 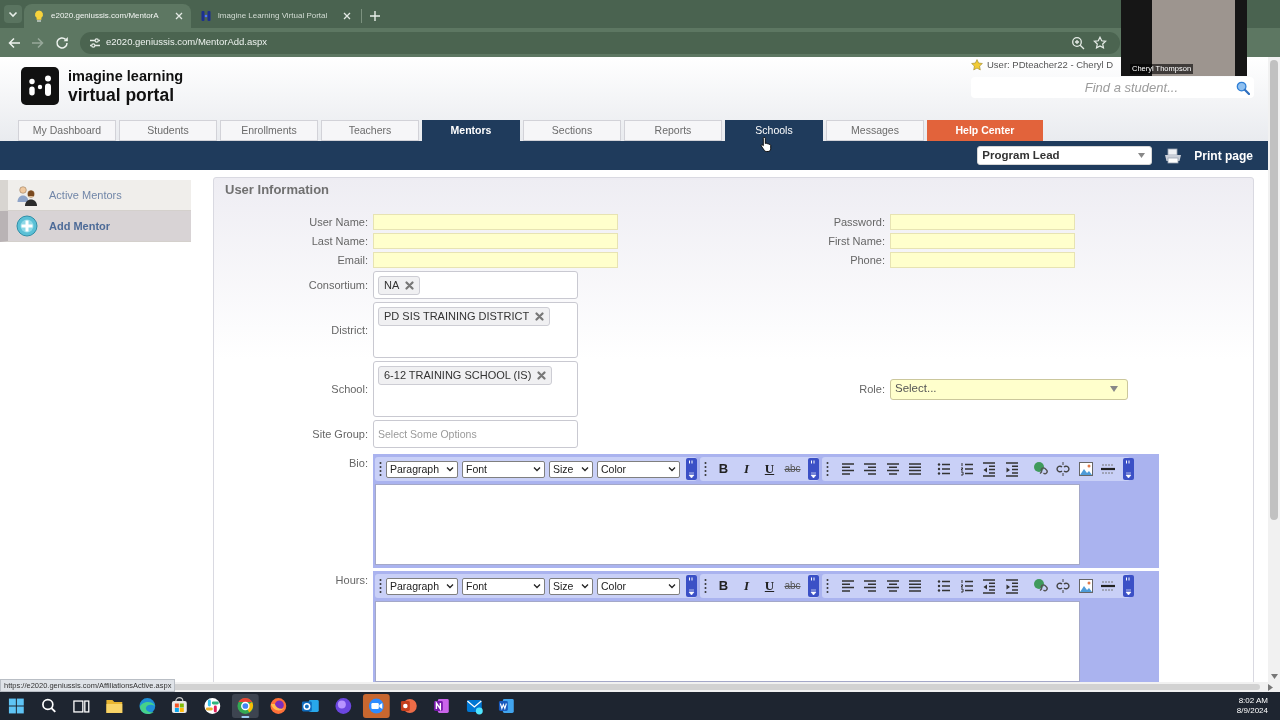 What do you see at coordinates (572, 130) in the screenshot?
I see `nav-tab: Sections` at bounding box center [572, 130].